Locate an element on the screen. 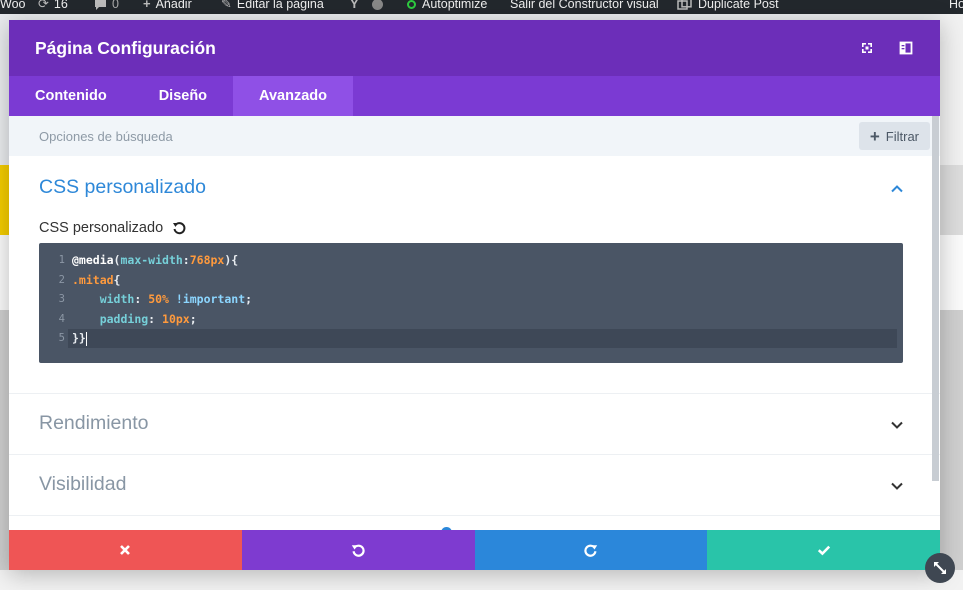 The height and width of the screenshot is (590, 963). exit-builder-label: Salir del Constructor visual is located at coordinates (584, 5).